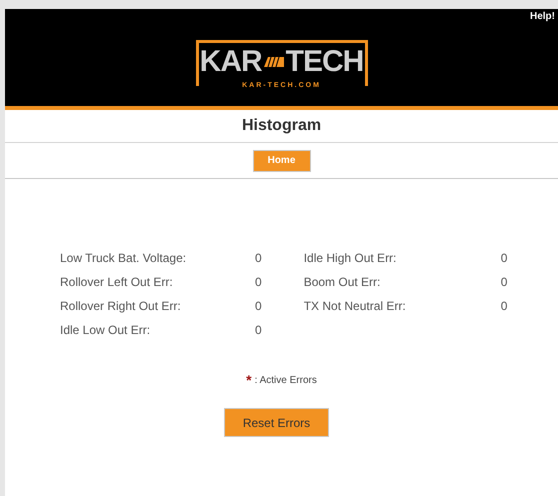 The width and height of the screenshot is (558, 496). I want to click on error-label: Rollover Right Out Err:, so click(121, 305).